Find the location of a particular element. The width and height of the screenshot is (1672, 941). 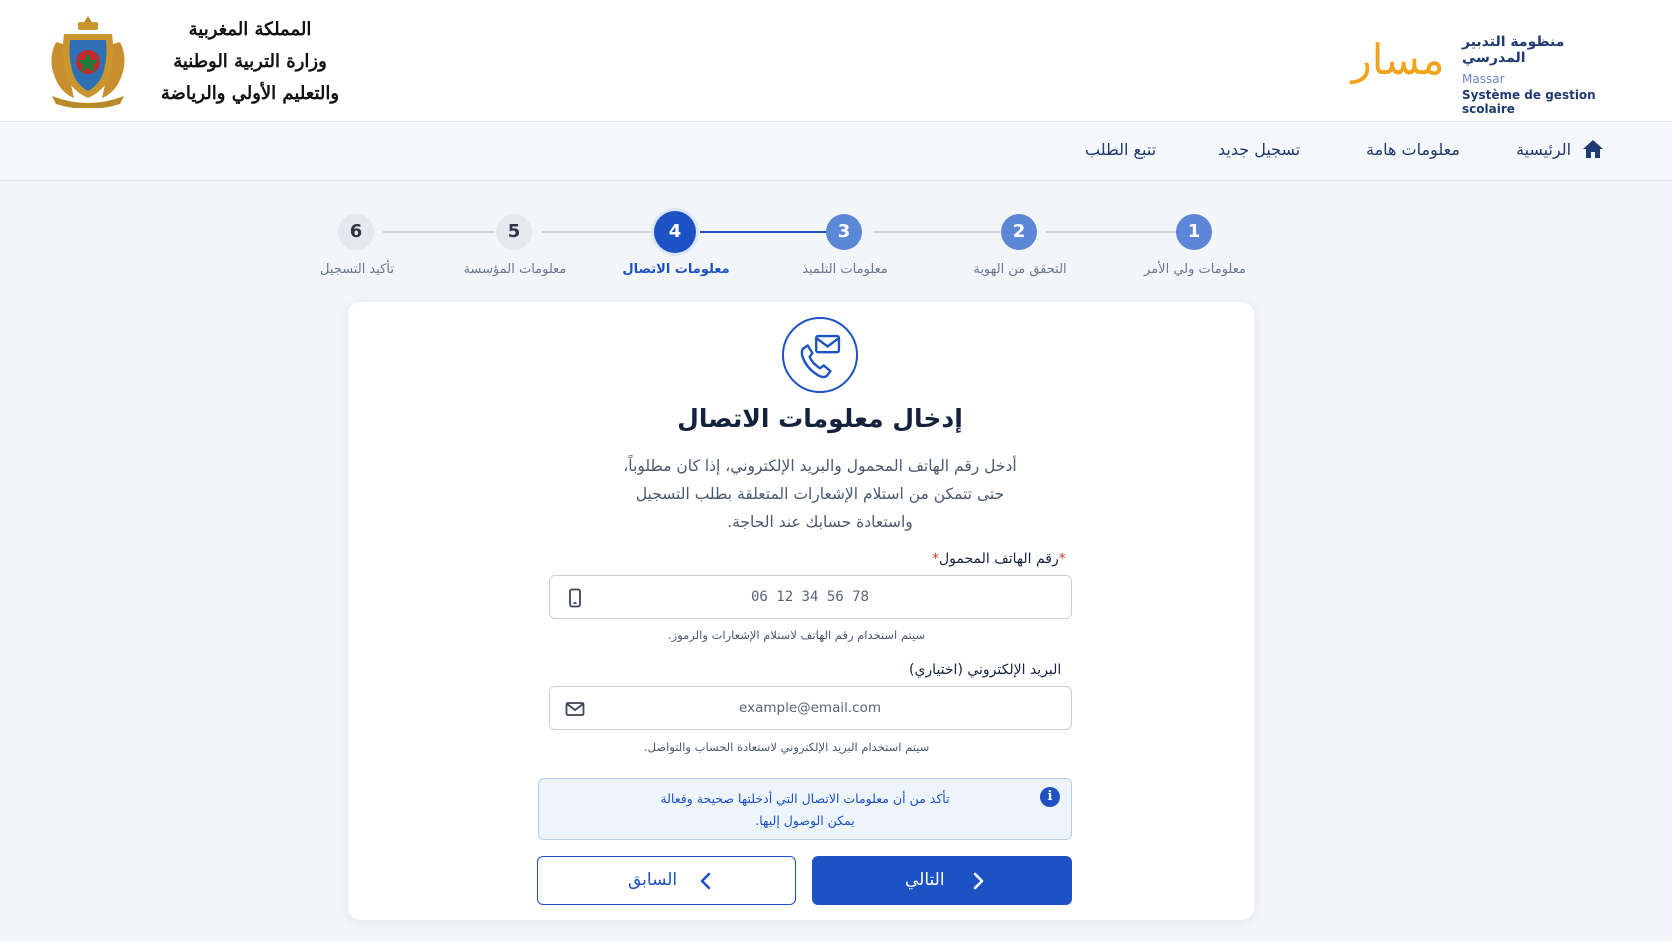

massar-subtitle-fr: Système de gestion scolaire is located at coordinates (1529, 102).